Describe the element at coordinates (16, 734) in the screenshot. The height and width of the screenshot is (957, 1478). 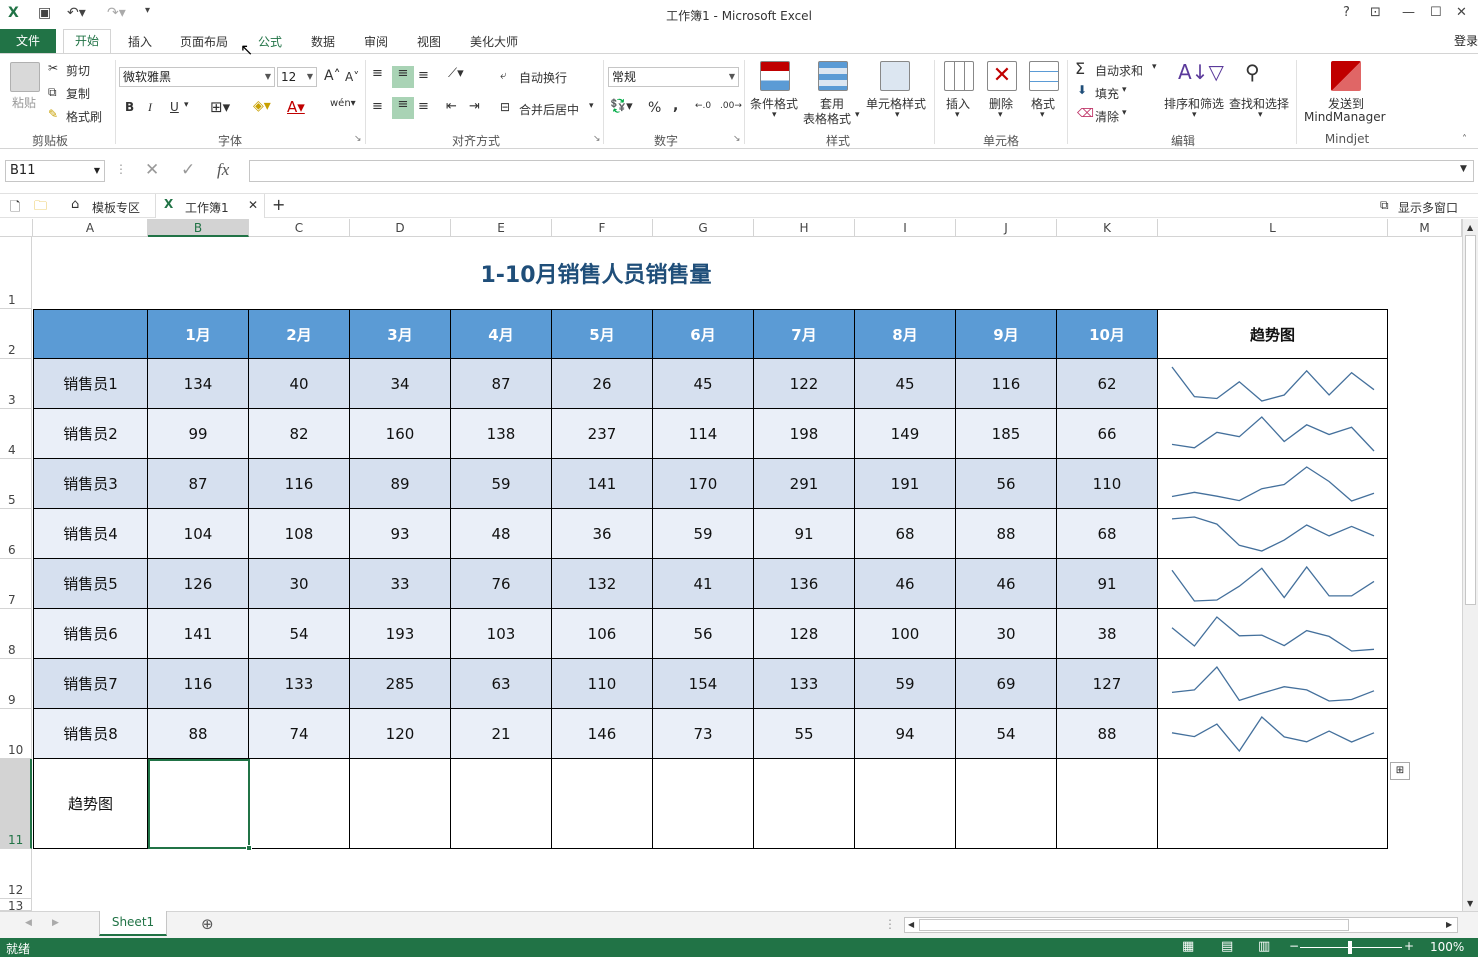
I see `row-header-10: 10` at that location.